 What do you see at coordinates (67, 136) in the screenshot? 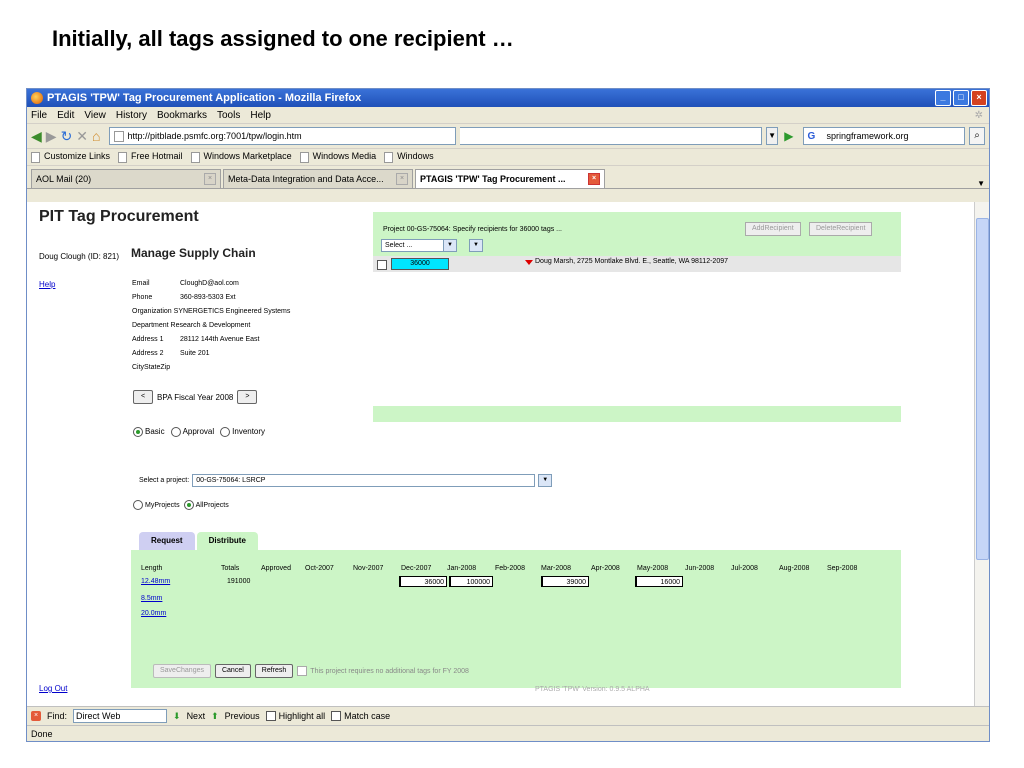
I see `reload-icon: ↻` at bounding box center [67, 136].